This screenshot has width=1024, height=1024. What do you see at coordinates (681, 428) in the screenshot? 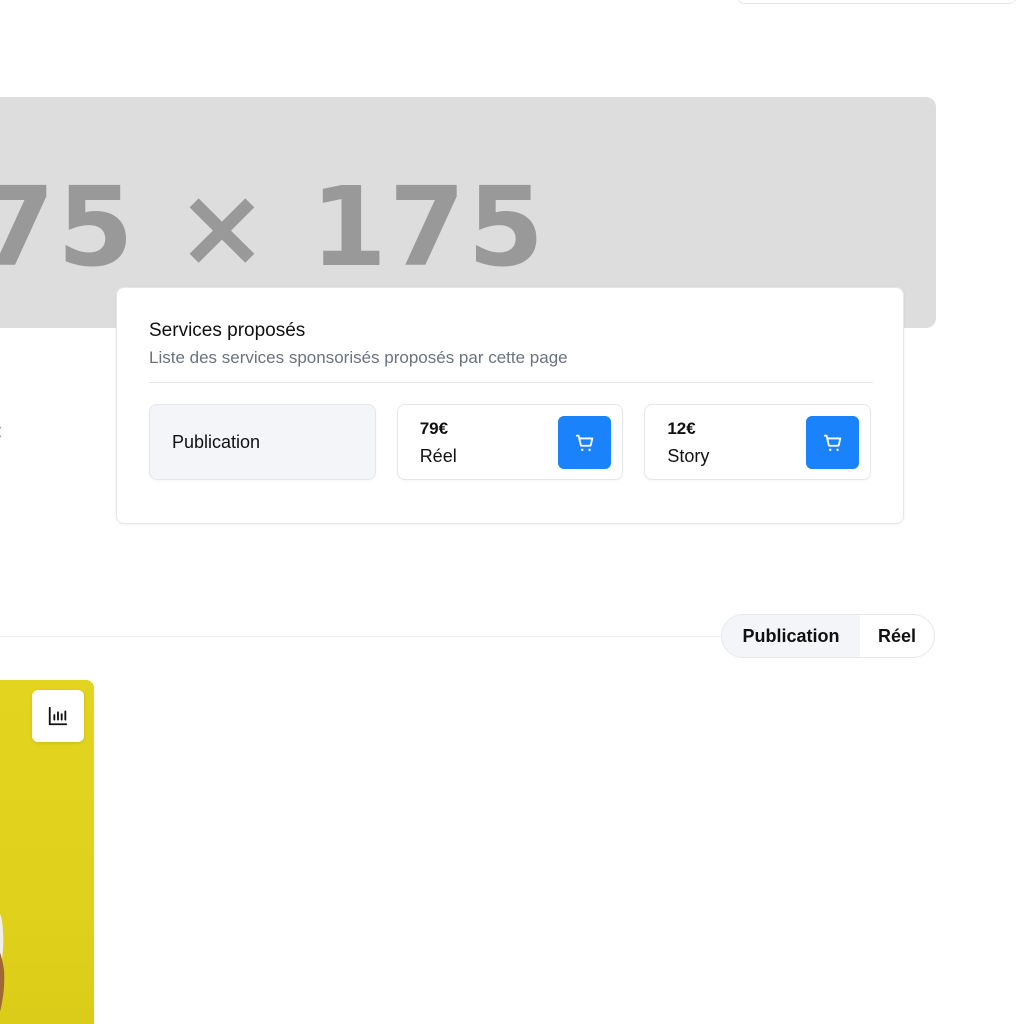
I see `service-price: 12€` at bounding box center [681, 428].